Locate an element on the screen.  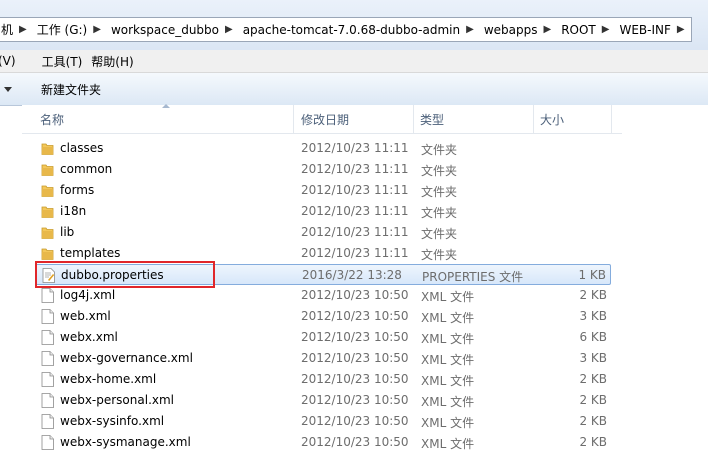
file-date: 2016/3/22 13:28 is located at coordinates (352, 275).